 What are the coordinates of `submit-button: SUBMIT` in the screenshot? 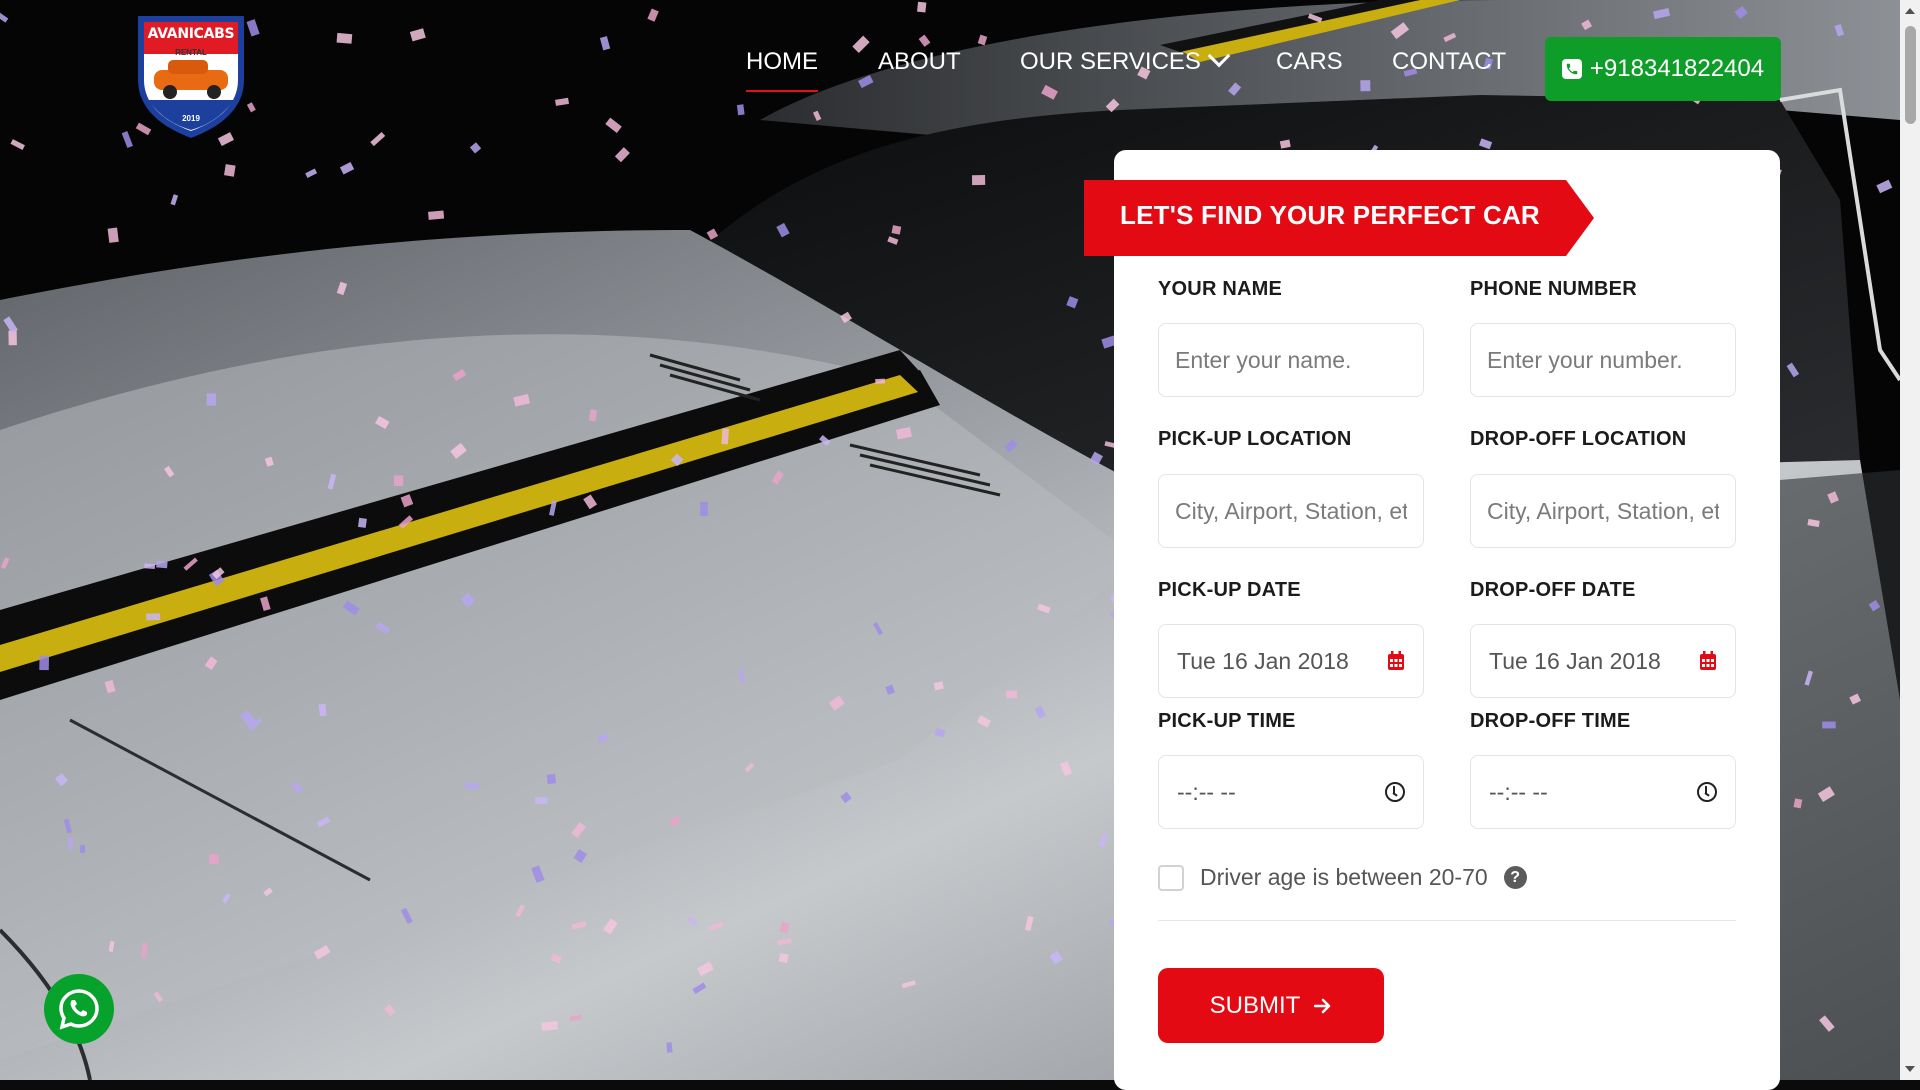 It's located at (1271, 1005).